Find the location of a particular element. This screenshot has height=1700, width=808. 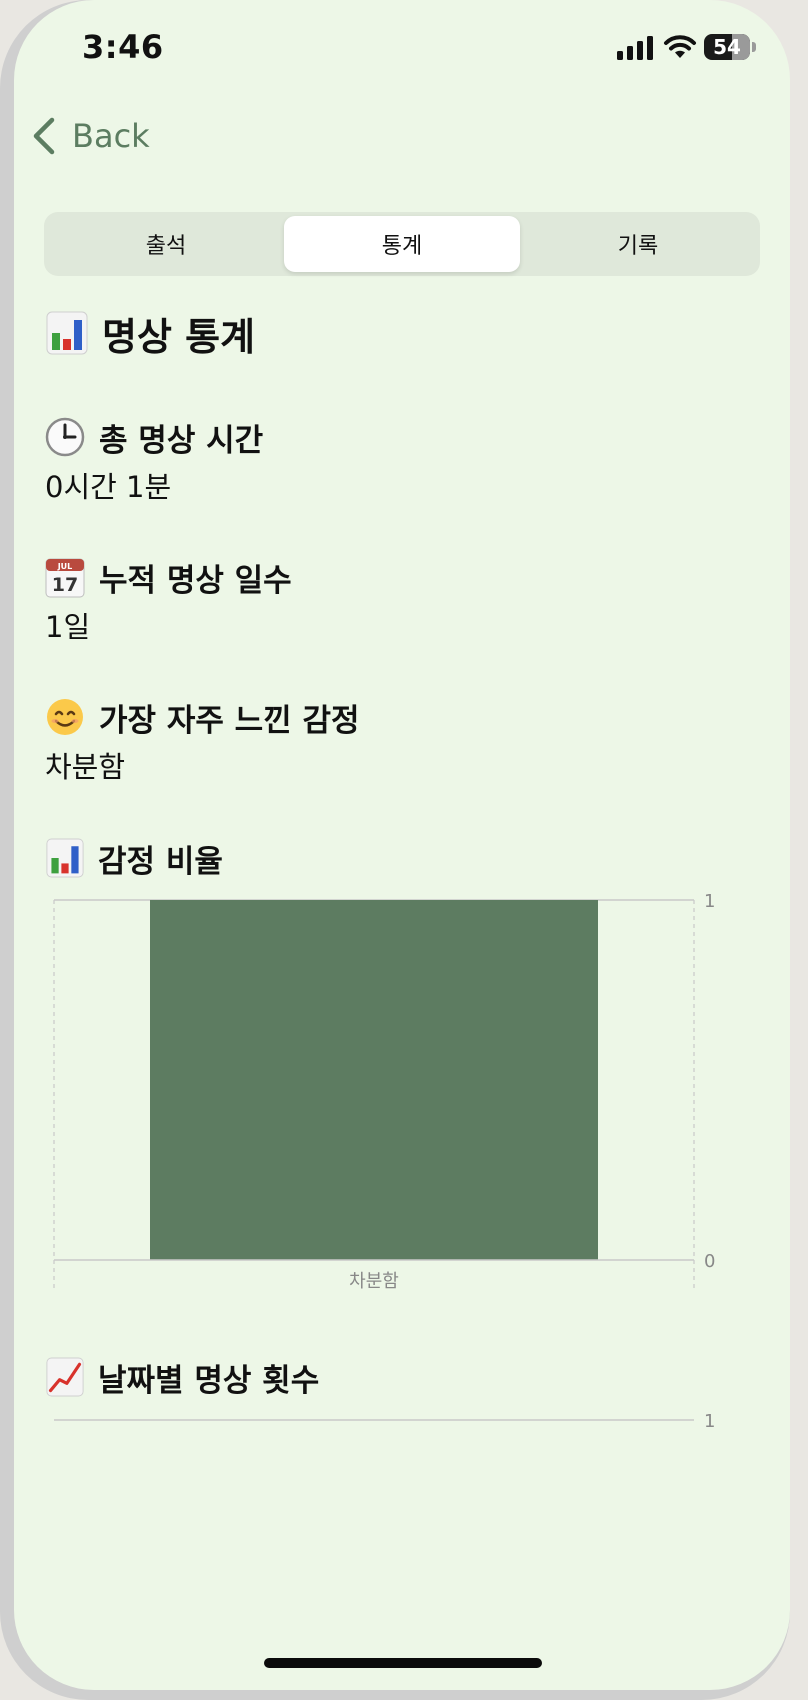

y-tick-label: 0 is located at coordinates (709, 1261).